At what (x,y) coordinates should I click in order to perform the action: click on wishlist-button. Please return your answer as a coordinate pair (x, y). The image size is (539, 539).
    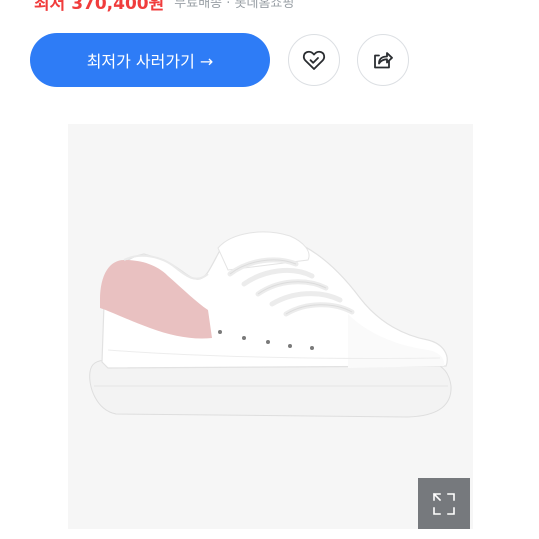
    Looking at the image, I should click on (314, 60).